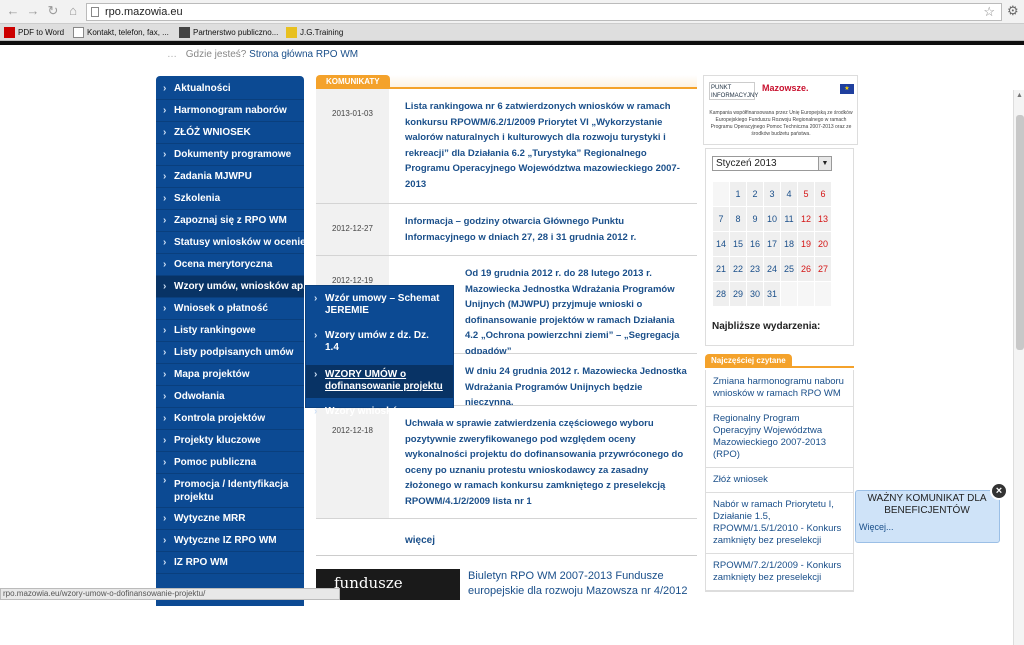 The image size is (1024, 645). Describe the element at coordinates (755, 219) in the screenshot. I see `calendar-day: 9` at that location.